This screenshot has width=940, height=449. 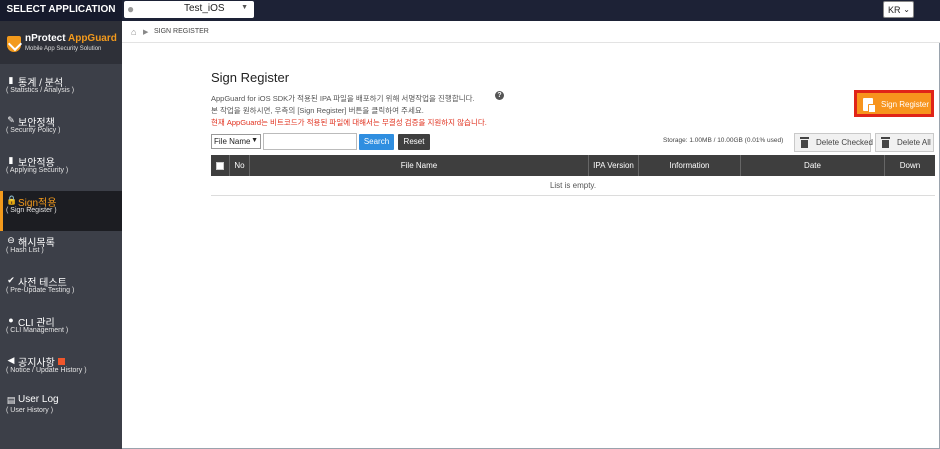 I want to click on sidebar-item-sublabel: ( Sign Register ), so click(x=31, y=210).